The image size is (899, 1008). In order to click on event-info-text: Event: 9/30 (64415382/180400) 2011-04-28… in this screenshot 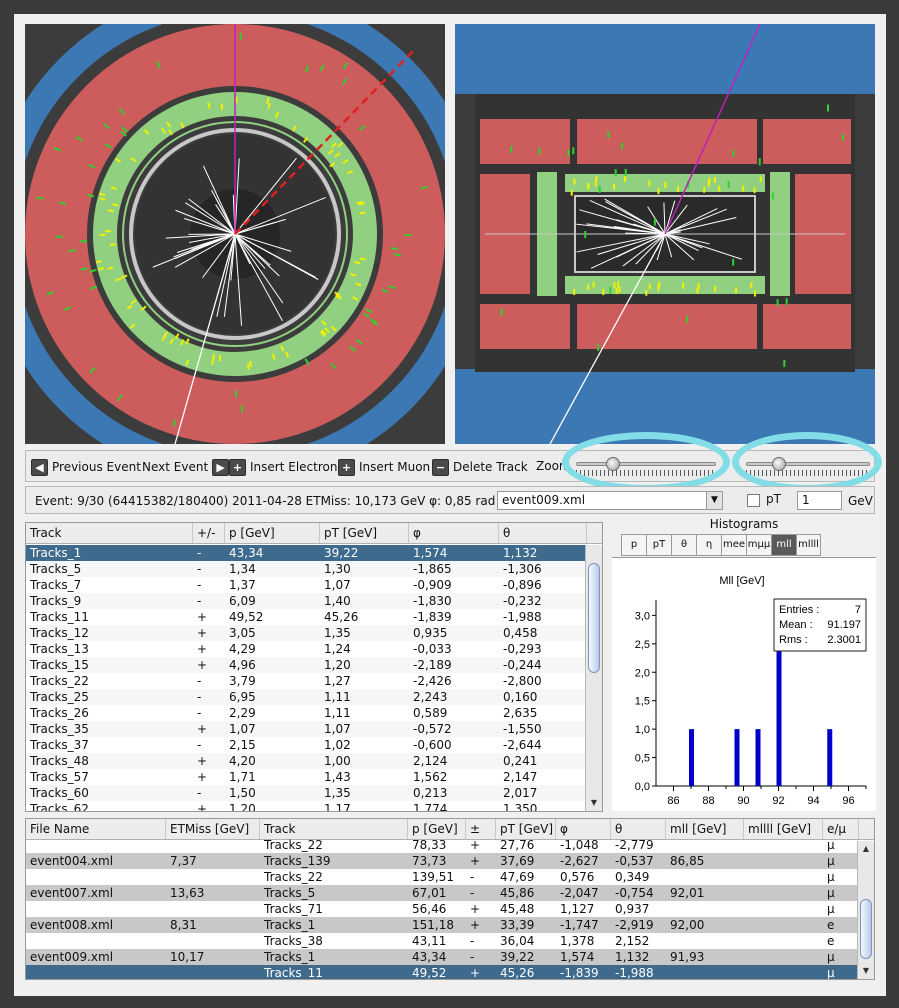, I will do `click(265, 501)`.